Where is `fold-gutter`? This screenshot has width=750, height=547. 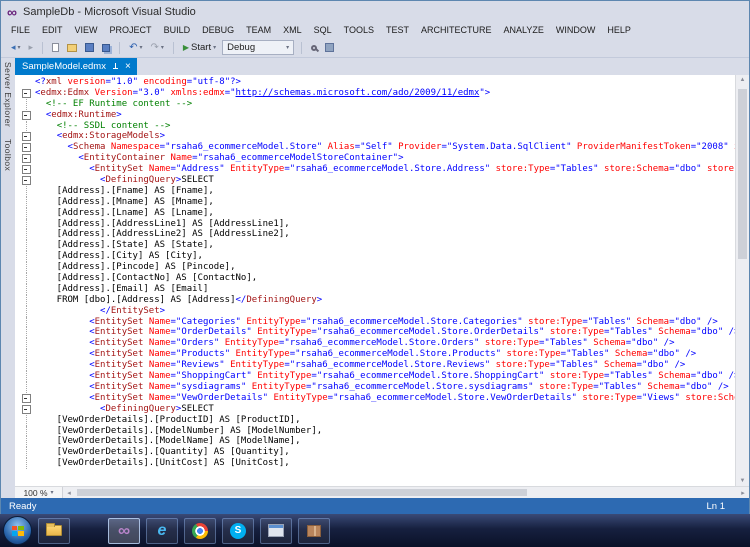 fold-gutter is located at coordinates (26, 333).